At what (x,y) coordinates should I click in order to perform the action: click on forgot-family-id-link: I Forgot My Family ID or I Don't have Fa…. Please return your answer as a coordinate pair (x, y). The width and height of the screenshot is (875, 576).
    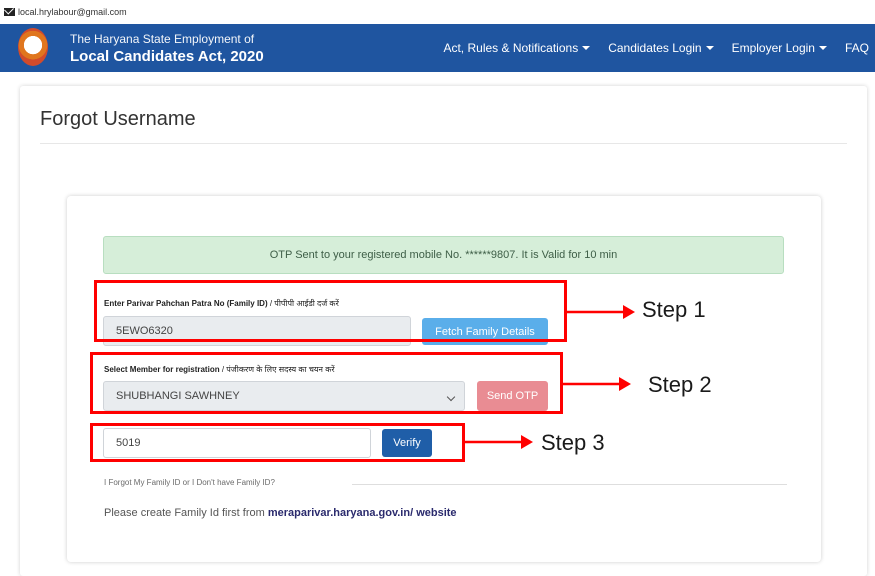
    Looking at the image, I should click on (189, 482).